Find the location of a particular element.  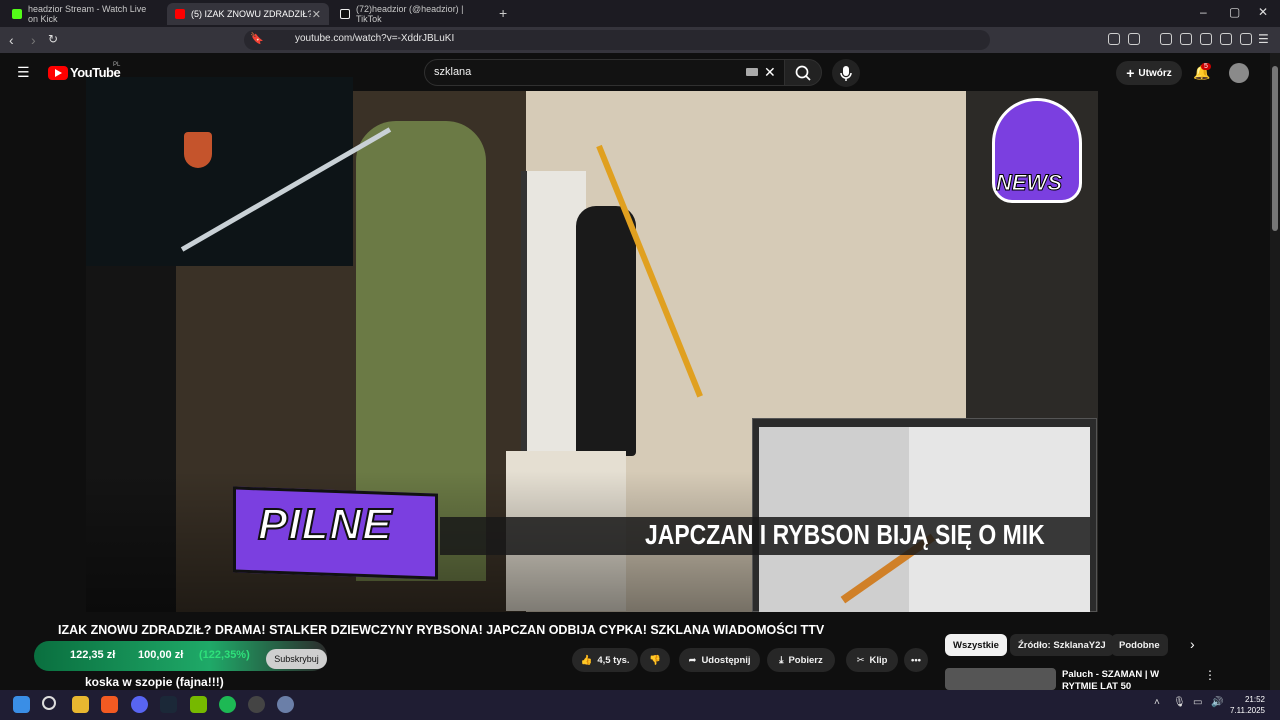

voice-search-button is located at coordinates (846, 73).